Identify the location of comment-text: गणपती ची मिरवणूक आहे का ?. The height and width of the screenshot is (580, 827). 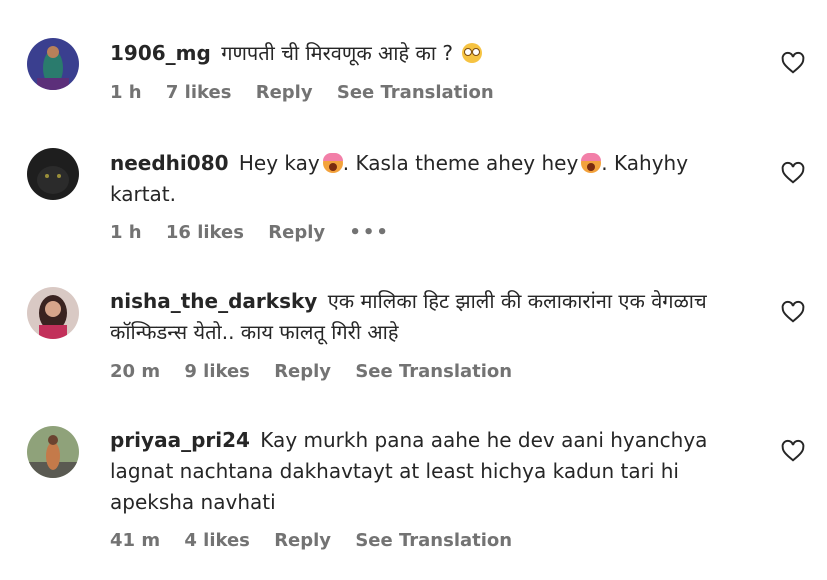
(337, 53).